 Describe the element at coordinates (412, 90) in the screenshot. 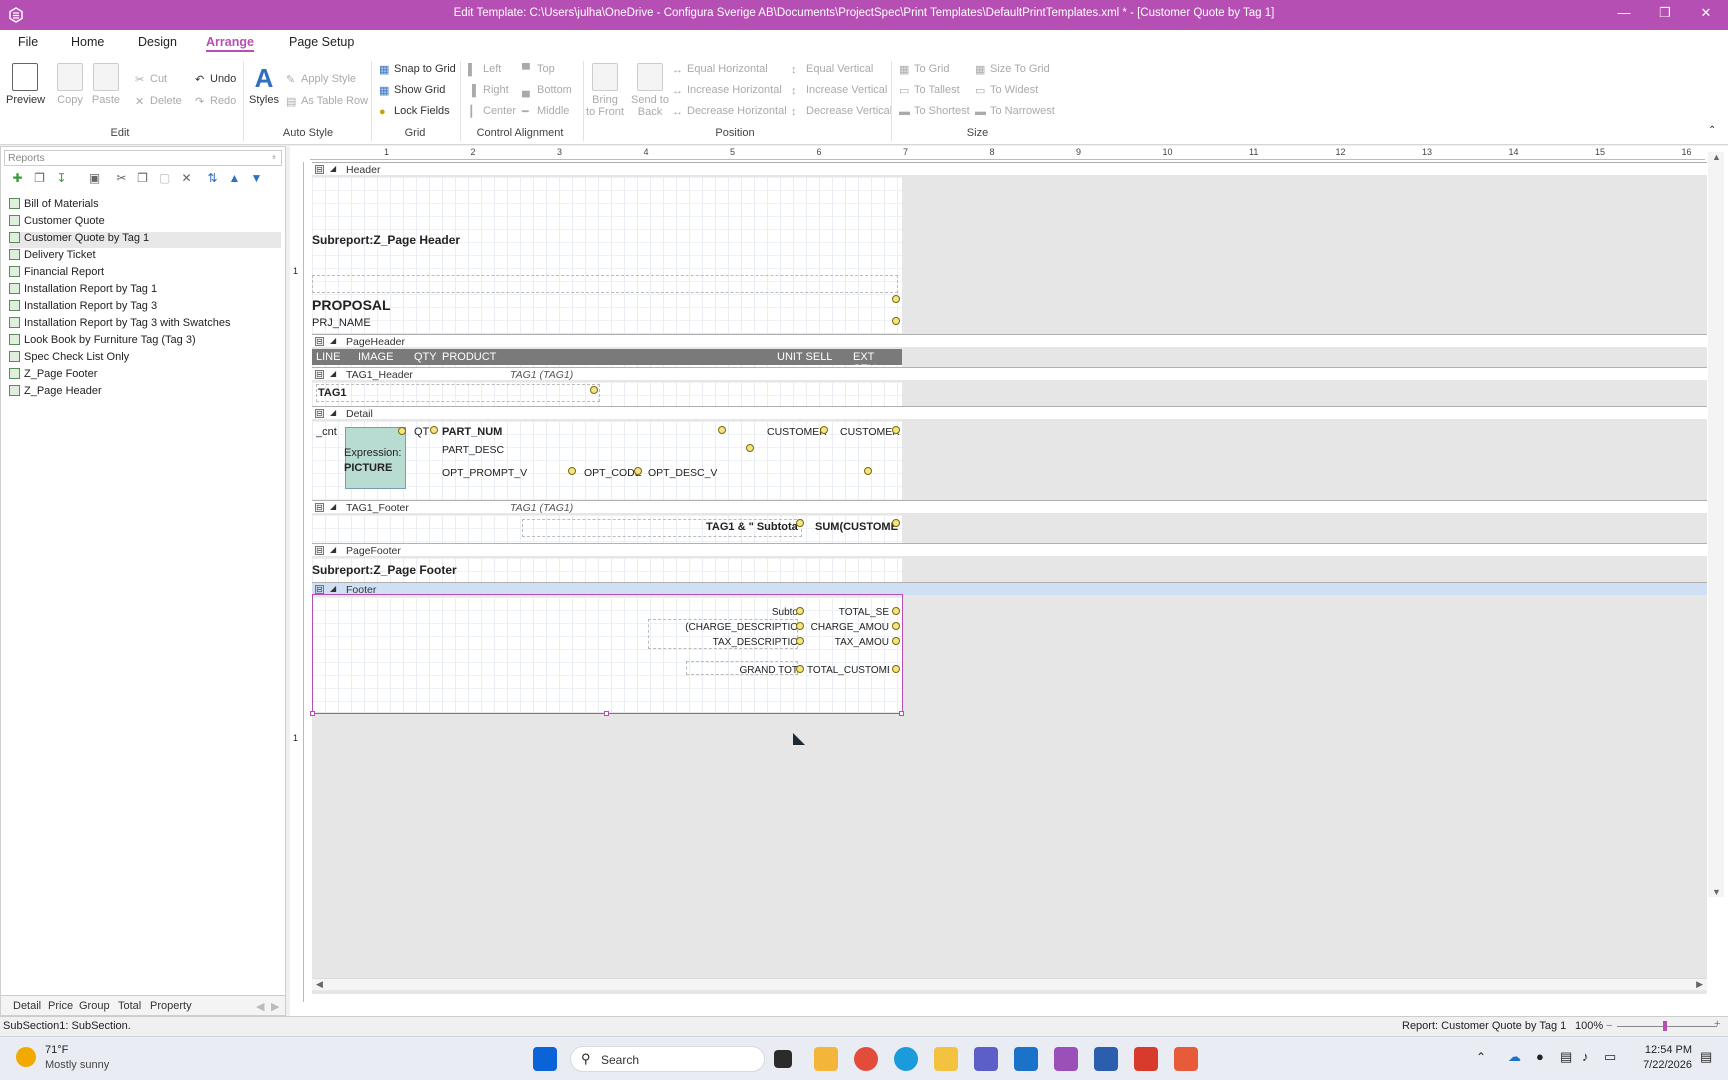

I see `show-grid-button: ▦ Show Grid` at that location.